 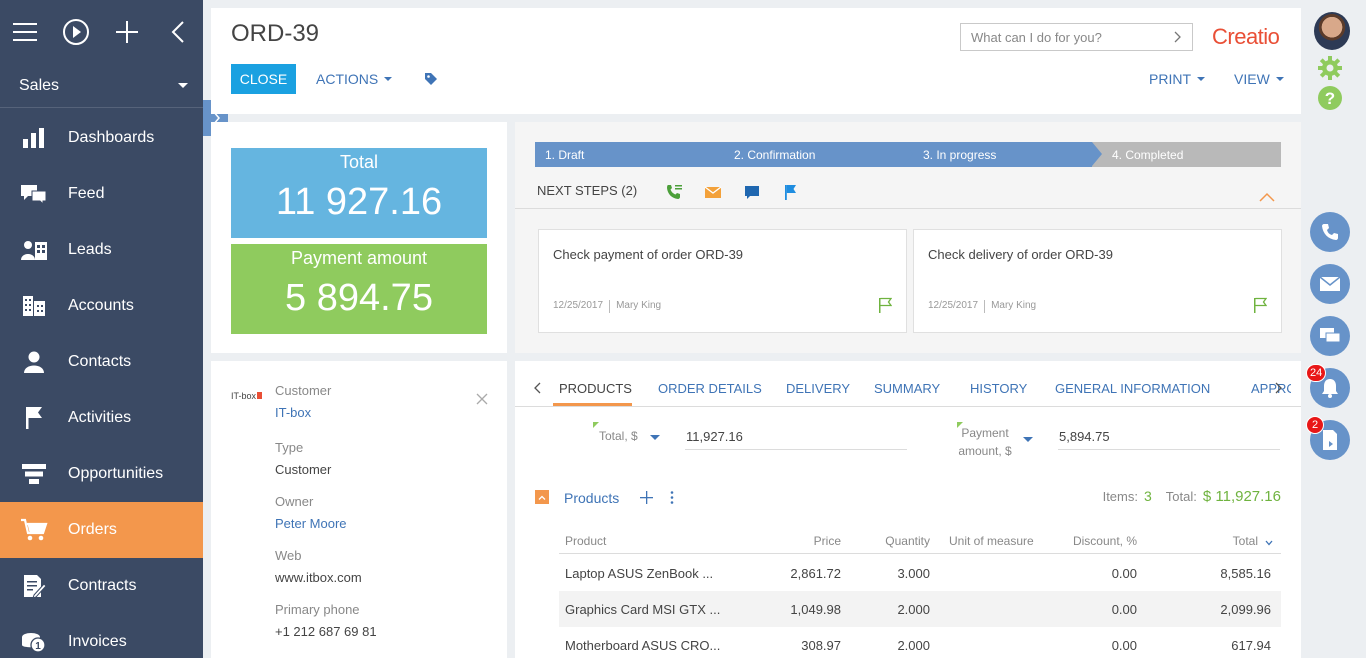 I want to click on orders-icon, so click(x=34, y=530).